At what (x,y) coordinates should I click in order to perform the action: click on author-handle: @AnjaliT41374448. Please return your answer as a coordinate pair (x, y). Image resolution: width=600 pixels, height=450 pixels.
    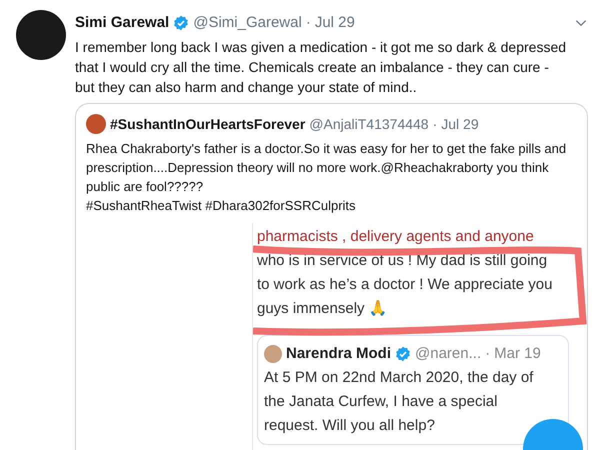
    Looking at the image, I should click on (369, 124).